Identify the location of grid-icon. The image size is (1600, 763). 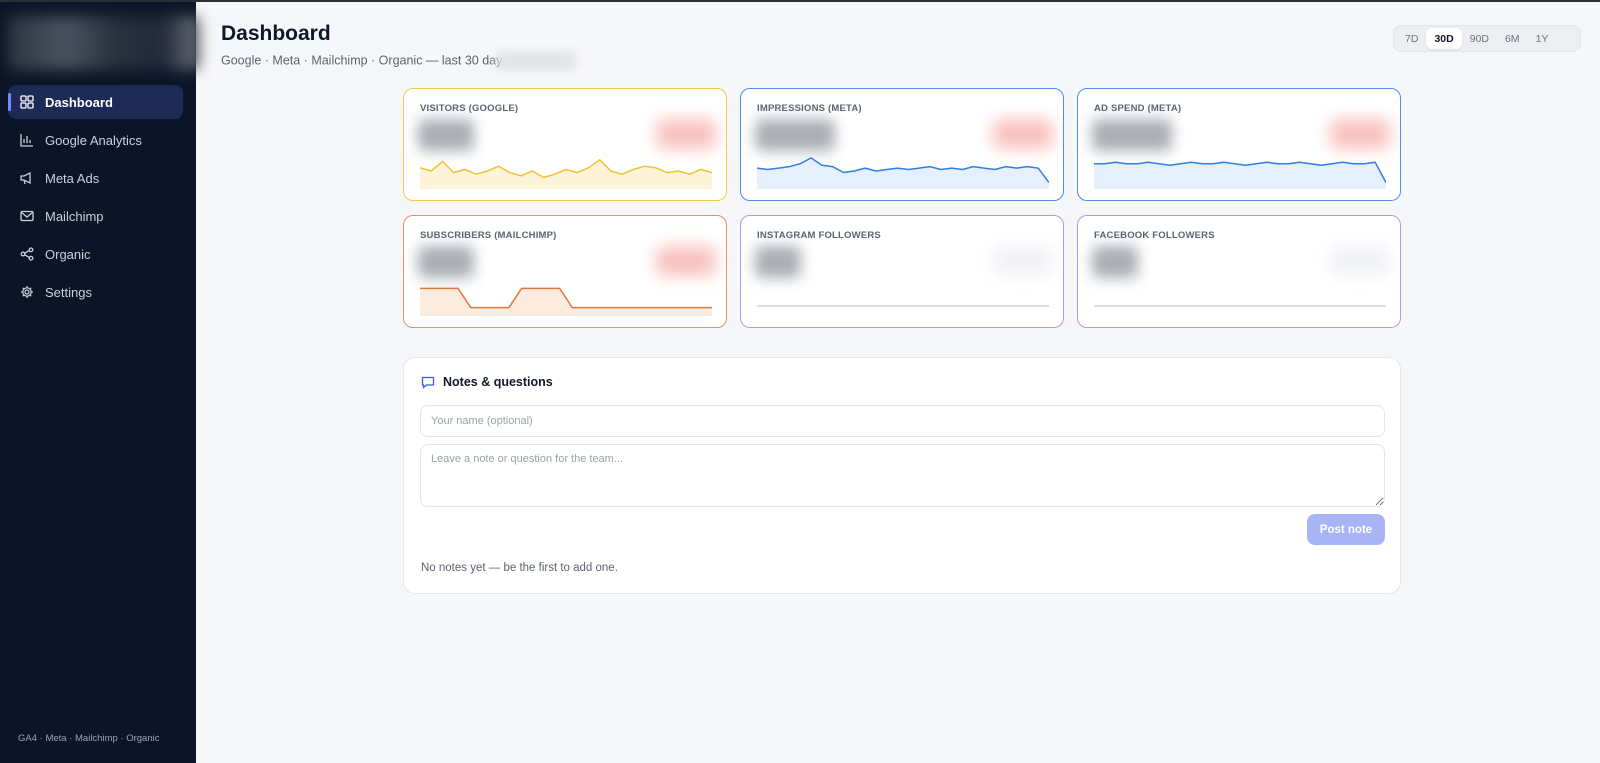
(27, 102).